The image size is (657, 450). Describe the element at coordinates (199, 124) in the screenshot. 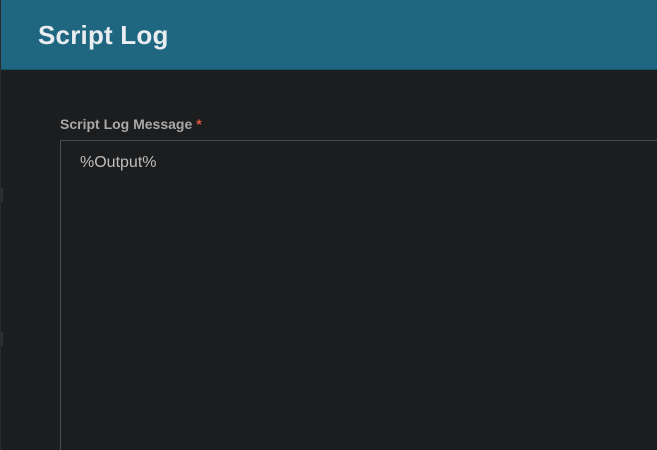

I see `required-indicator: *` at that location.